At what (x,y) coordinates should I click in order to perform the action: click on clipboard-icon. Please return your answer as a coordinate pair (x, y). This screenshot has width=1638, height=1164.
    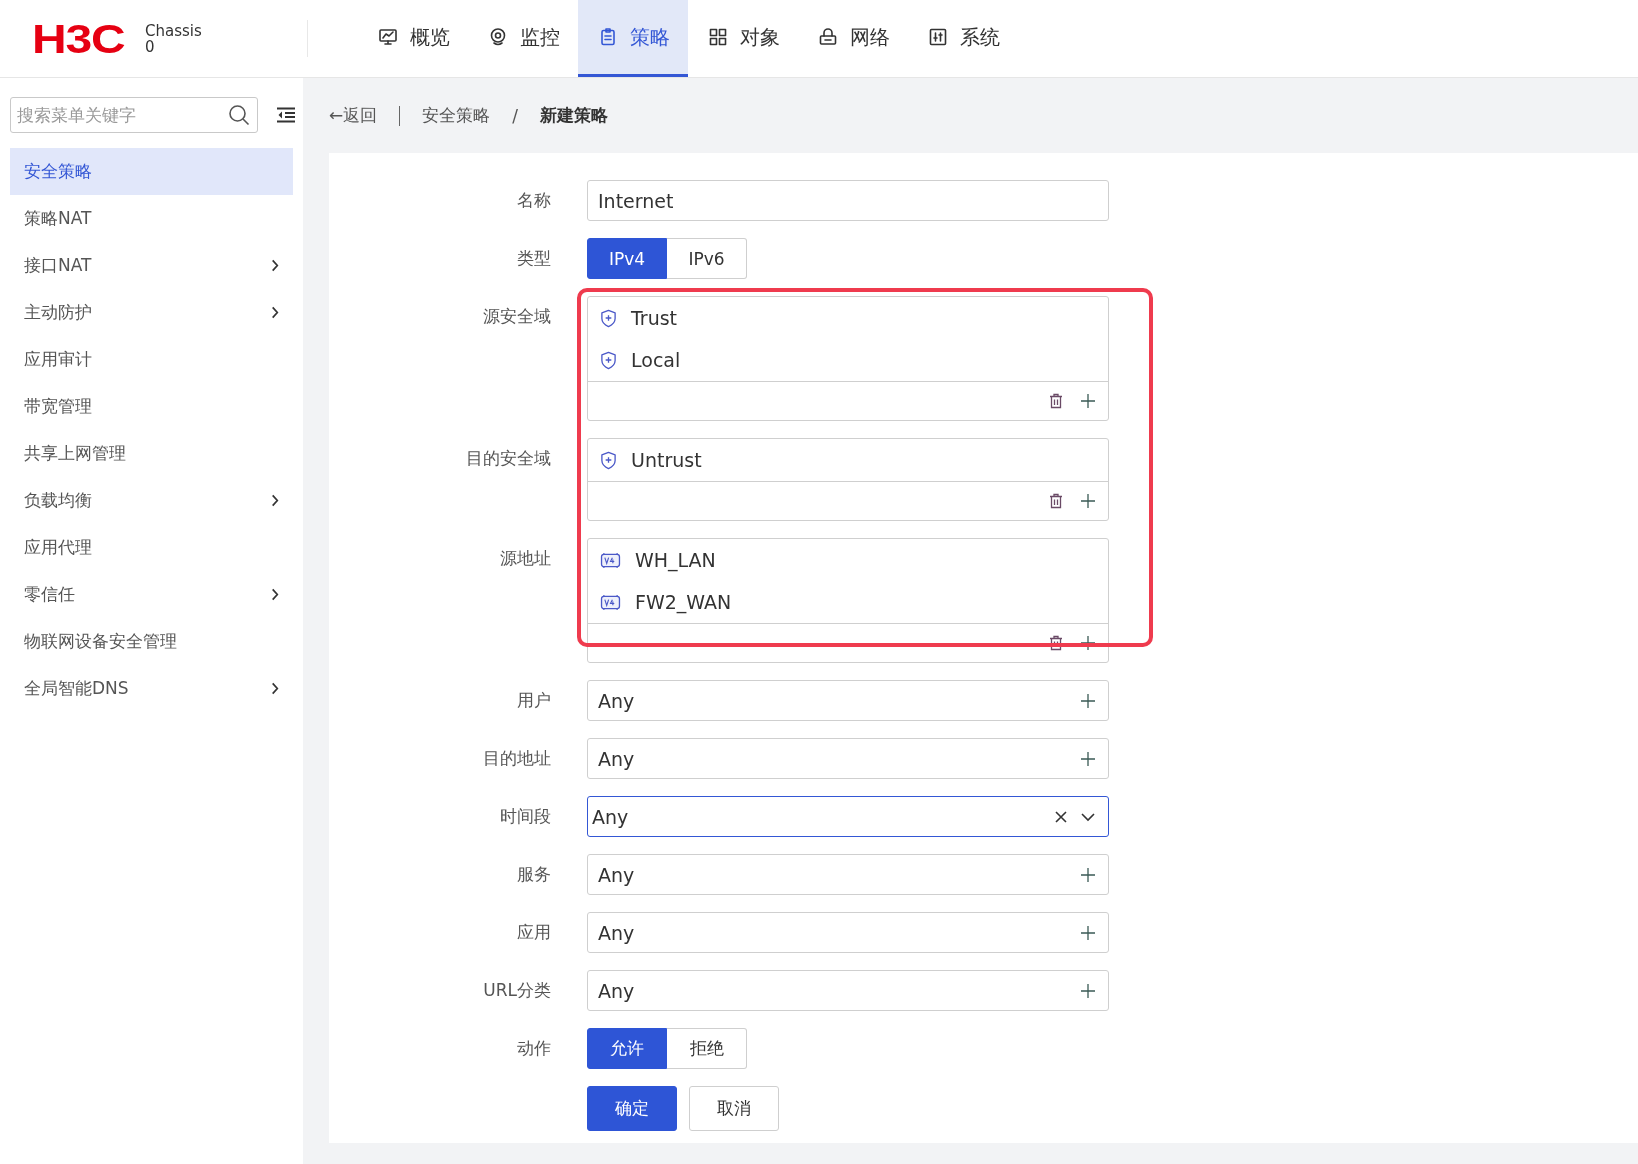
    Looking at the image, I should click on (608, 37).